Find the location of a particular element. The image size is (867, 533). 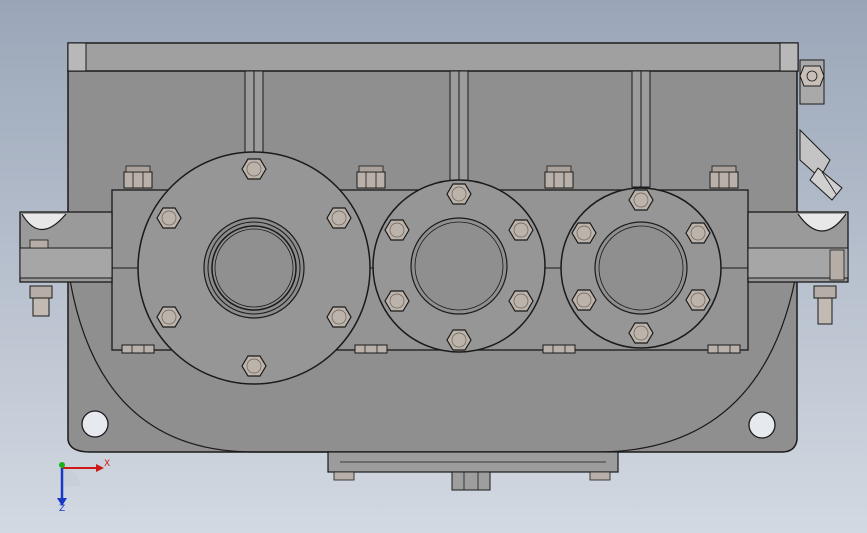

x-axis-arrow is located at coordinates (100, 468).